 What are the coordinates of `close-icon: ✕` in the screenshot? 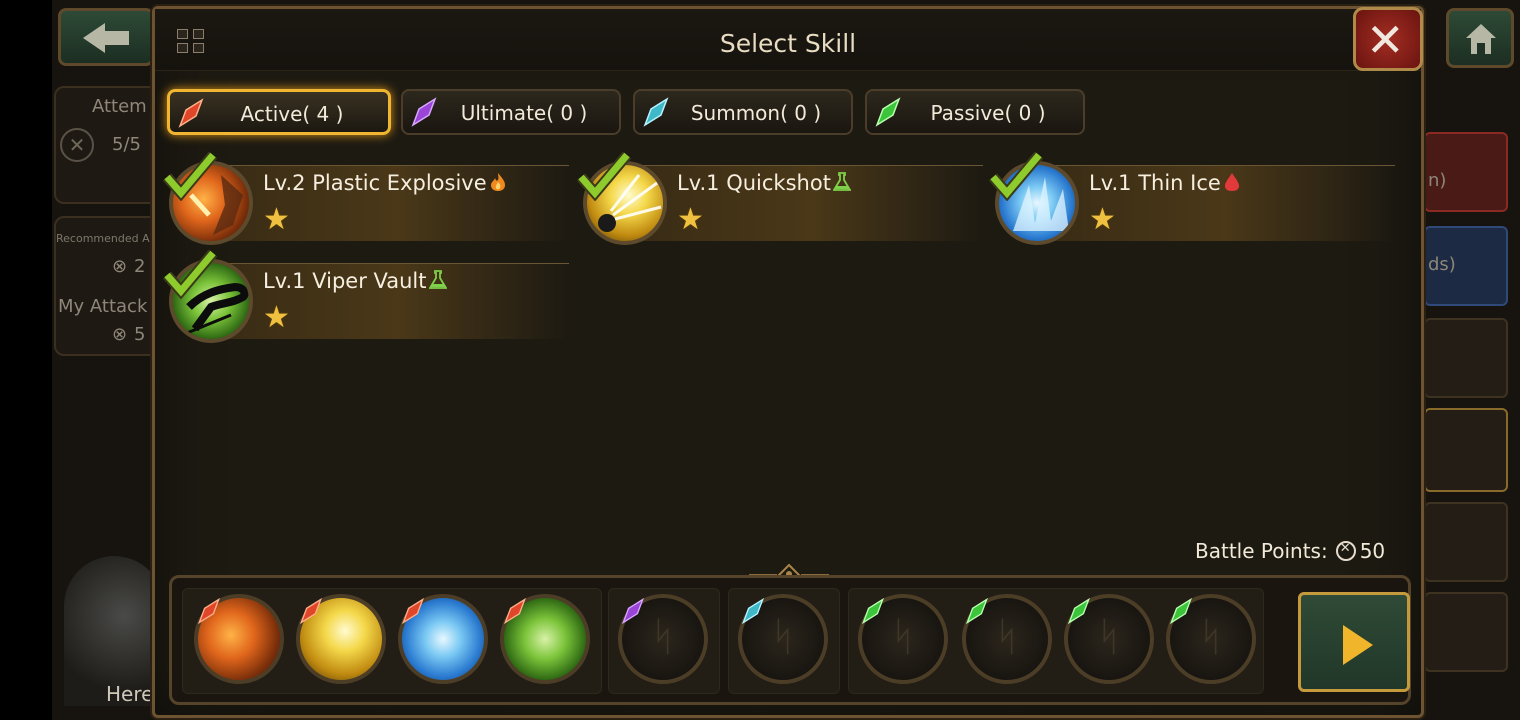 It's located at (1385, 40).